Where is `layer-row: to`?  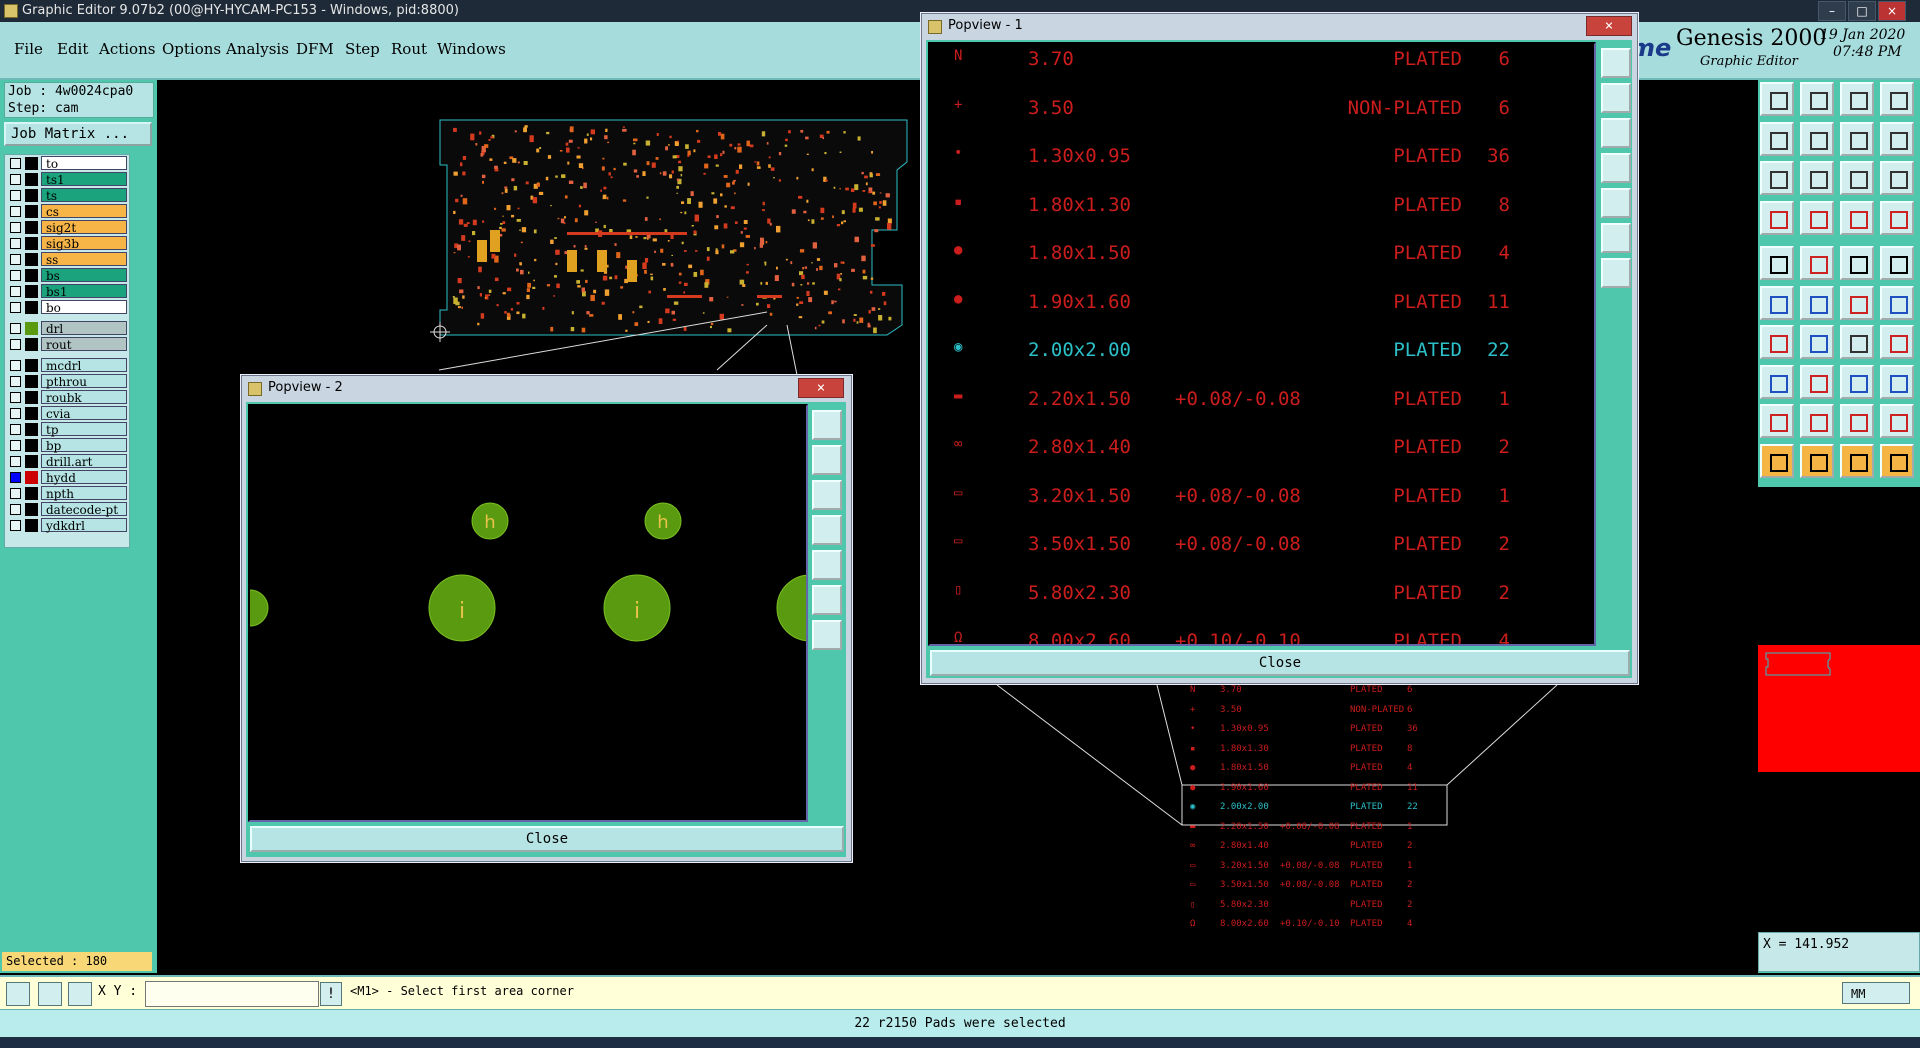 layer-row: to is located at coordinates (67, 163).